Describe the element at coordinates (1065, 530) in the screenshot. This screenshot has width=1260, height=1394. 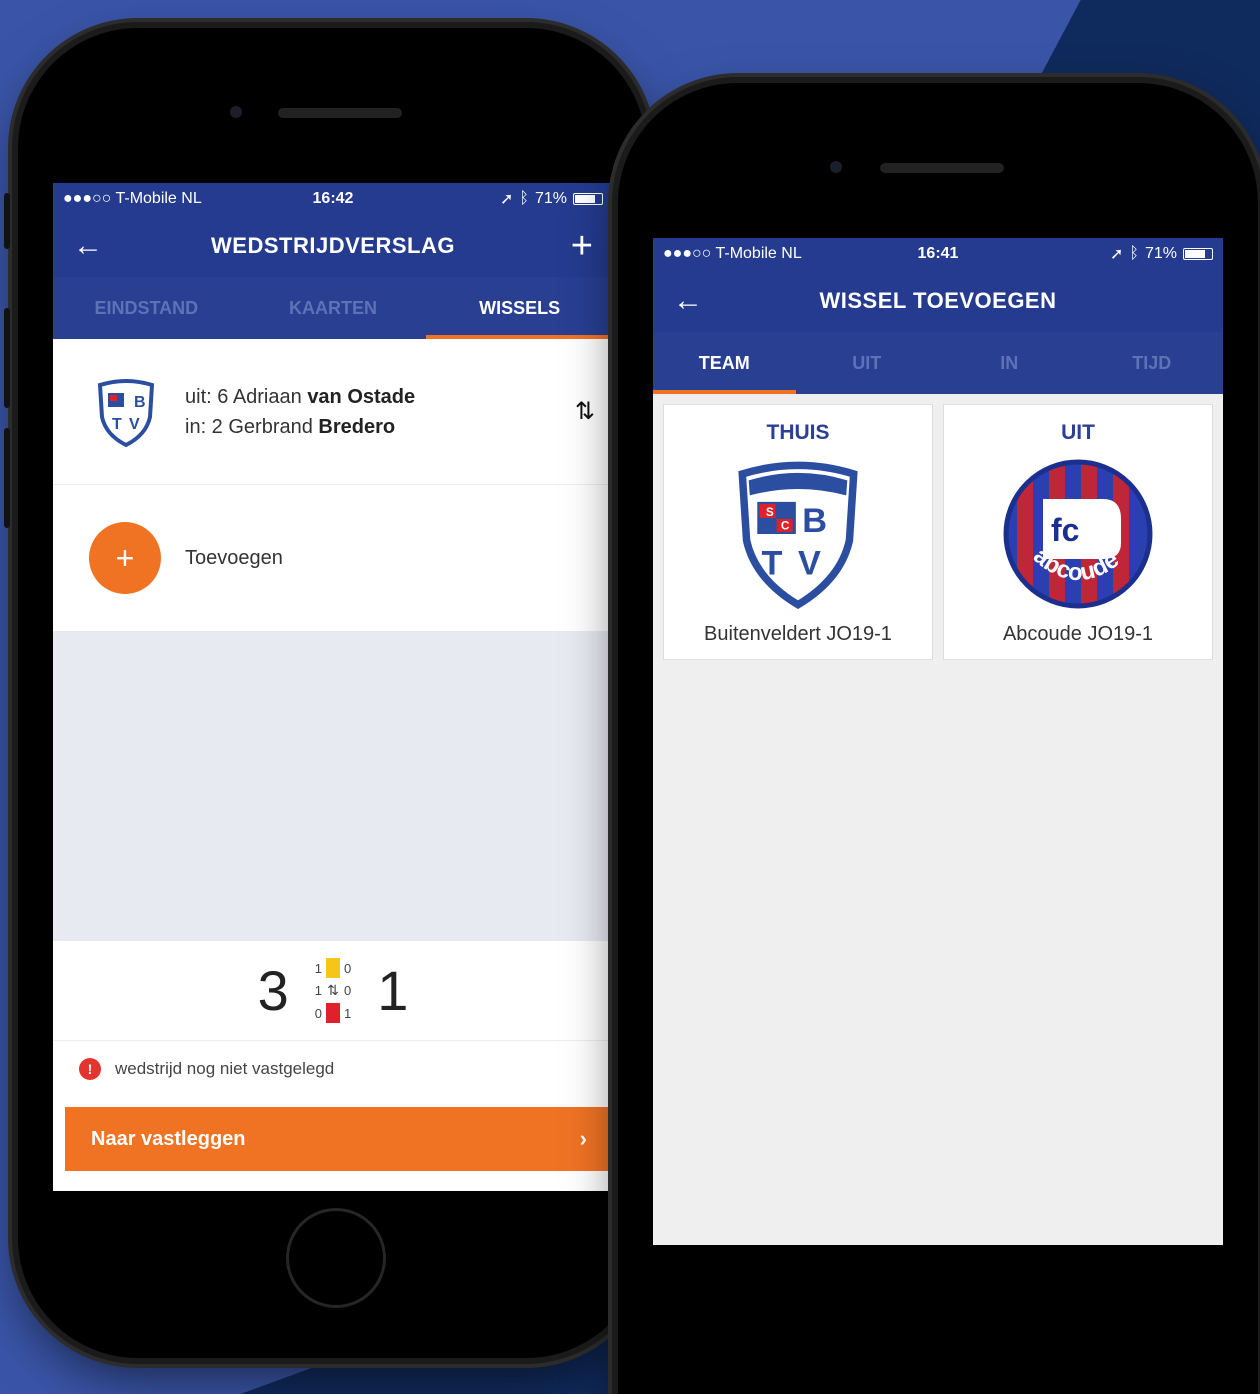
I see `svg-text: fc` at that location.